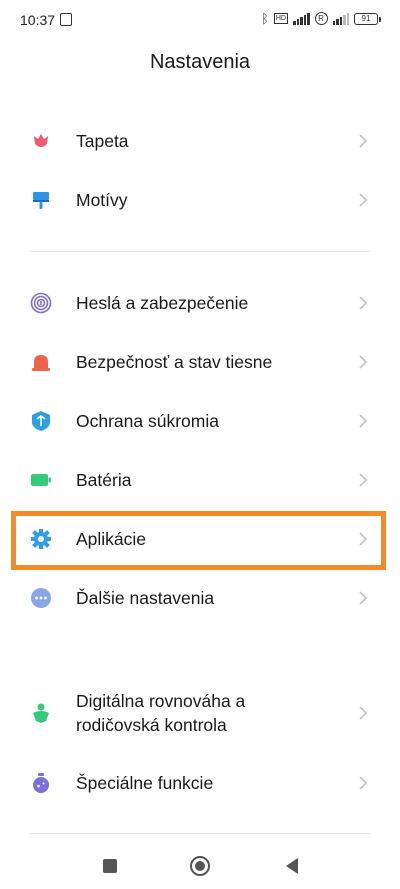 The height and width of the screenshot is (889, 400). Describe the element at coordinates (367, 18) in the screenshot. I see `battery-indicator: 91` at that location.